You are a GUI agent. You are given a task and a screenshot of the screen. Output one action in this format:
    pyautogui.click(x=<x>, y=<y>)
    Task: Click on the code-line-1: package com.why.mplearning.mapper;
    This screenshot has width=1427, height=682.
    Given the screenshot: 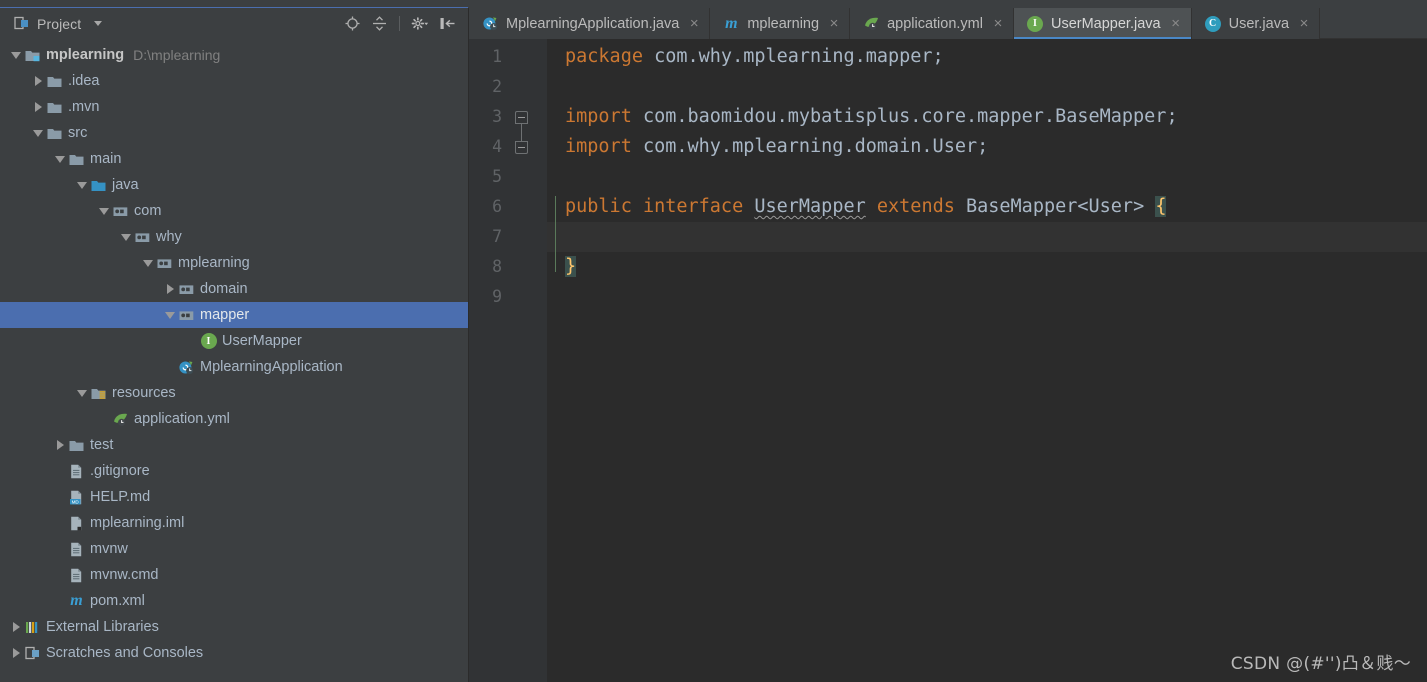 What is the action you would take?
    pyautogui.click(x=754, y=57)
    